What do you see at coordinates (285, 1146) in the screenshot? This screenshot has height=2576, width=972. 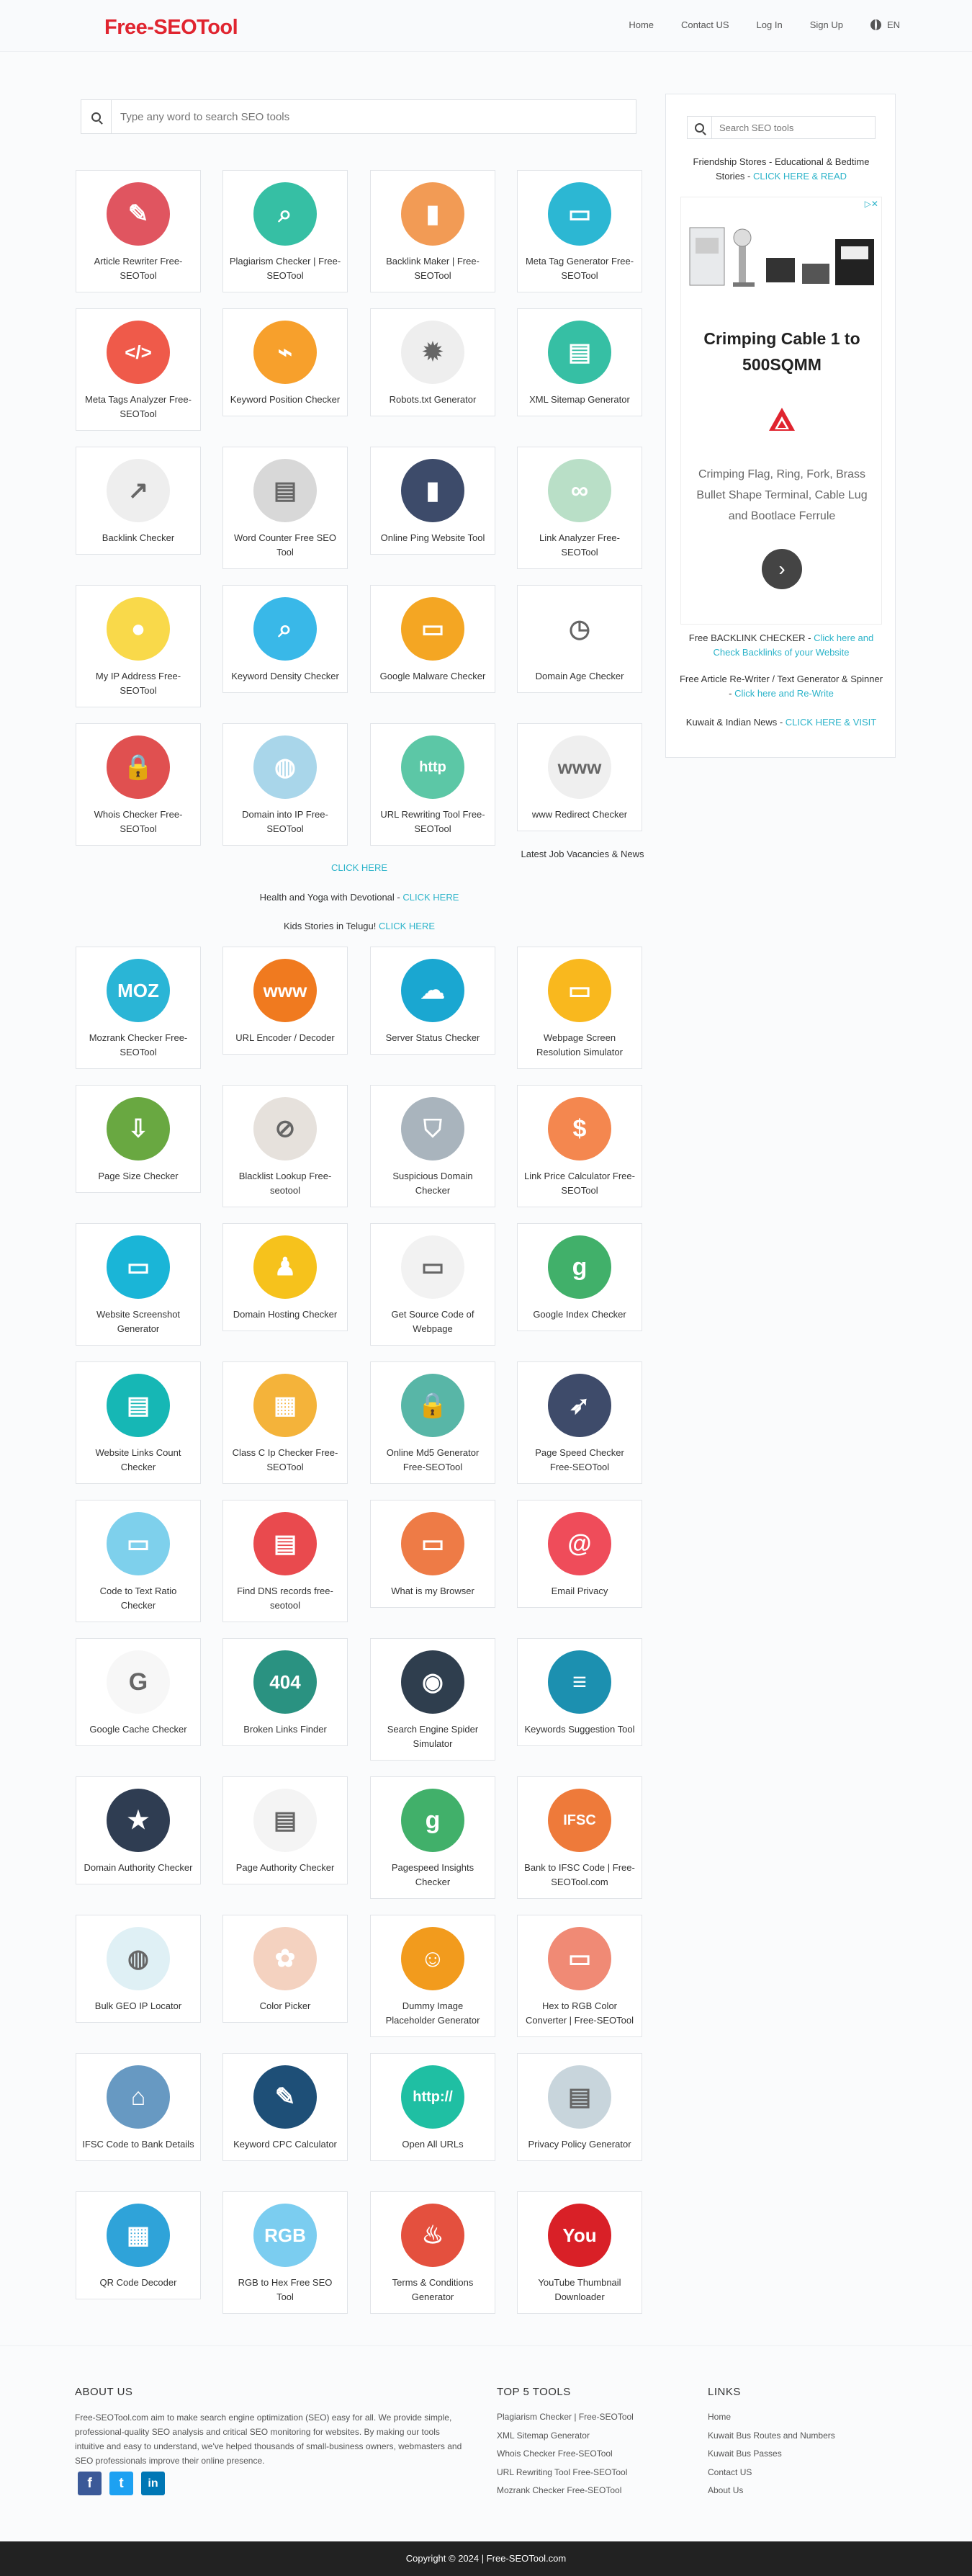 I see `tool-card: ⊘ Blacklist Lookup Free-seotool` at bounding box center [285, 1146].